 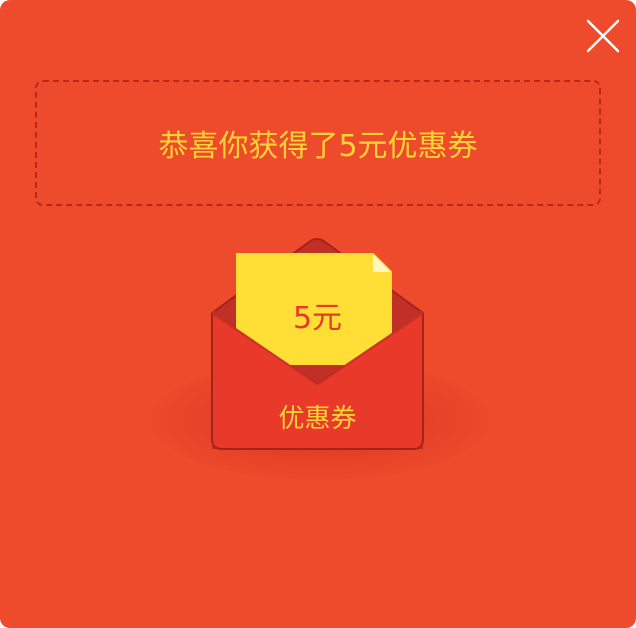 I want to click on coupon-amount: 5元, so click(x=317, y=318).